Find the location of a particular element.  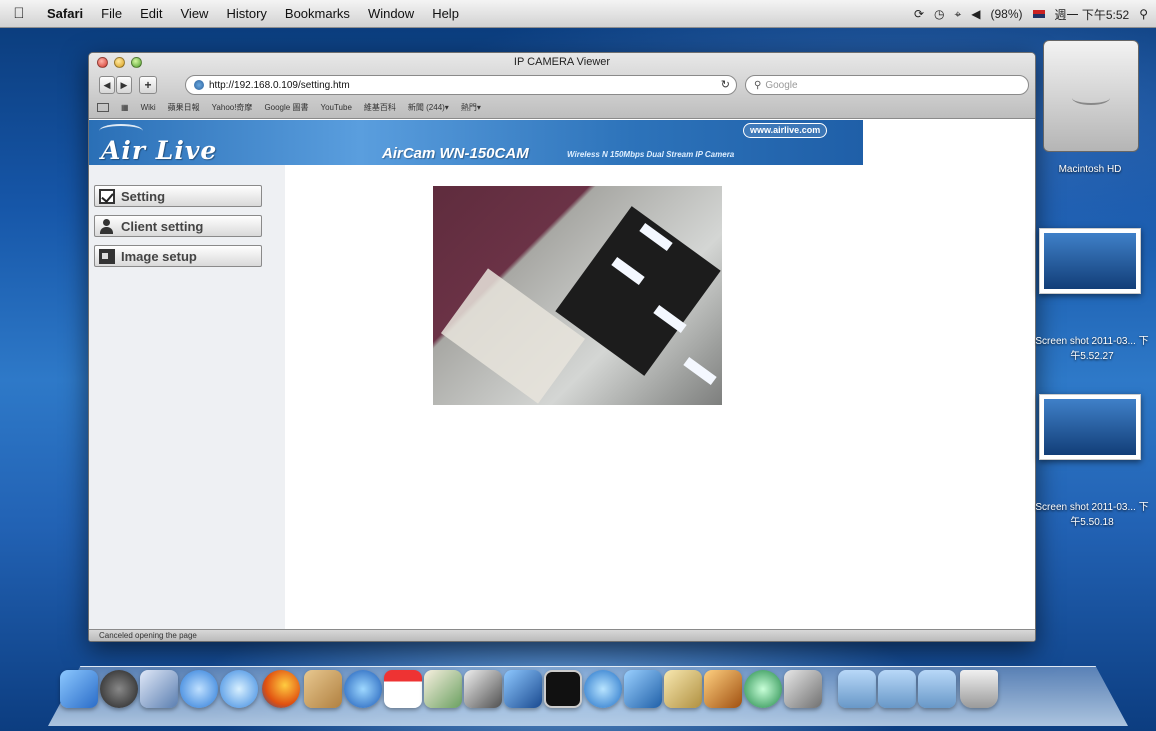

spotlight-icon: ⚲ is located at coordinates (1143, 14).